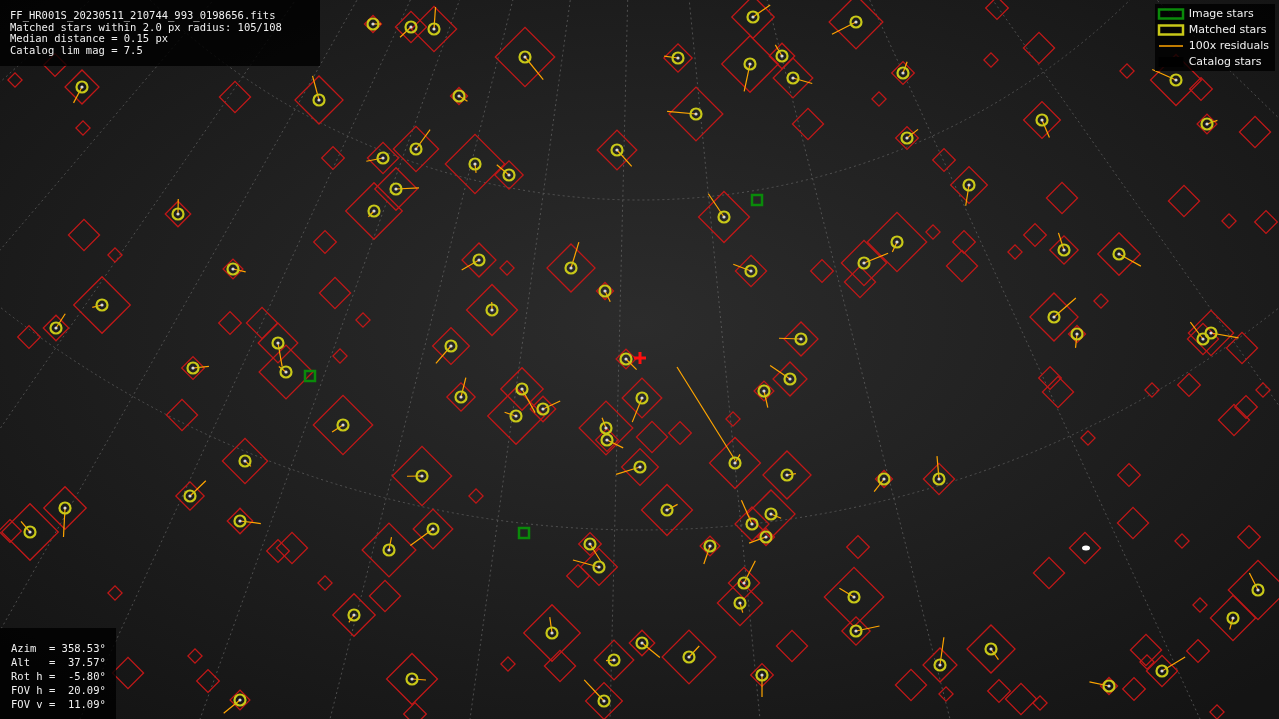  What do you see at coordinates (1228, 45) in the screenshot?
I see `legend-label: 100x residuals` at bounding box center [1228, 45].